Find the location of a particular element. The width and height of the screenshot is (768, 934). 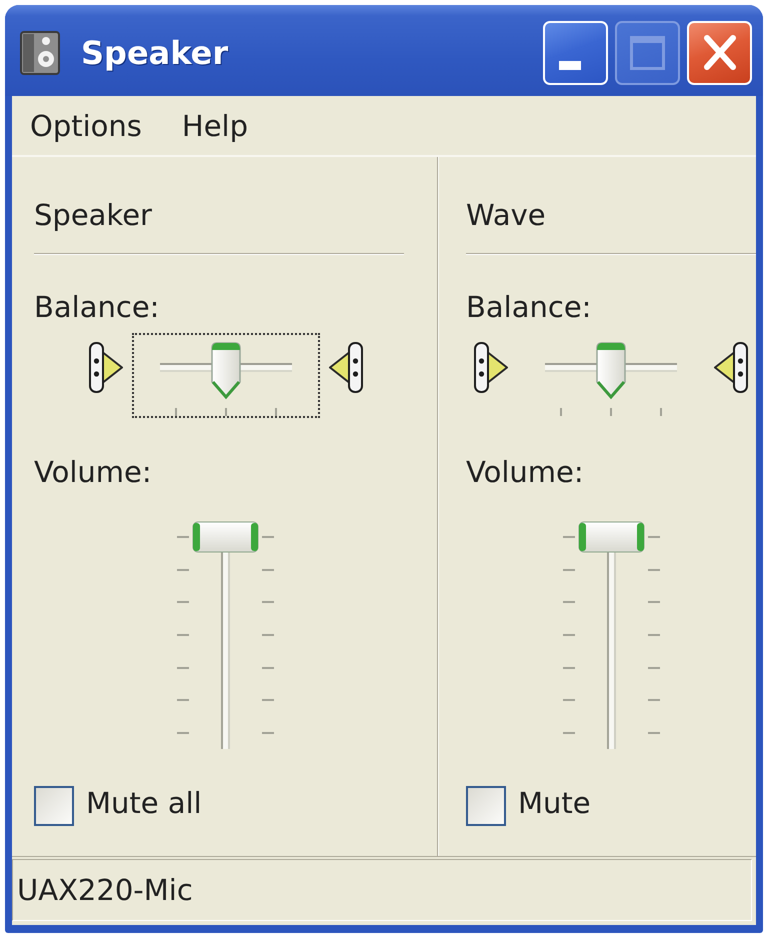

window-title: Speaker is located at coordinates (155, 52).